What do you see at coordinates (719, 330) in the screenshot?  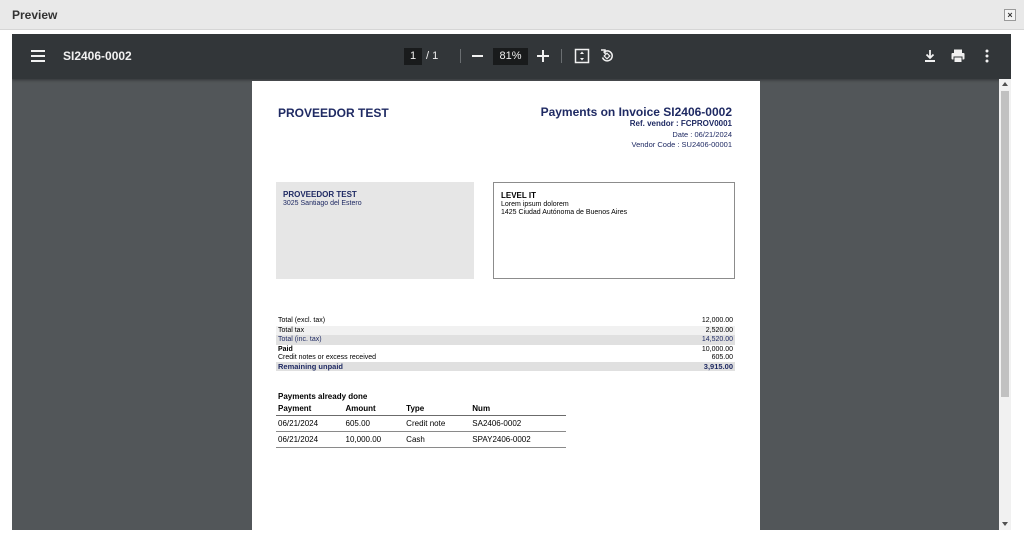 I see `totals-value: 2,520.00` at bounding box center [719, 330].